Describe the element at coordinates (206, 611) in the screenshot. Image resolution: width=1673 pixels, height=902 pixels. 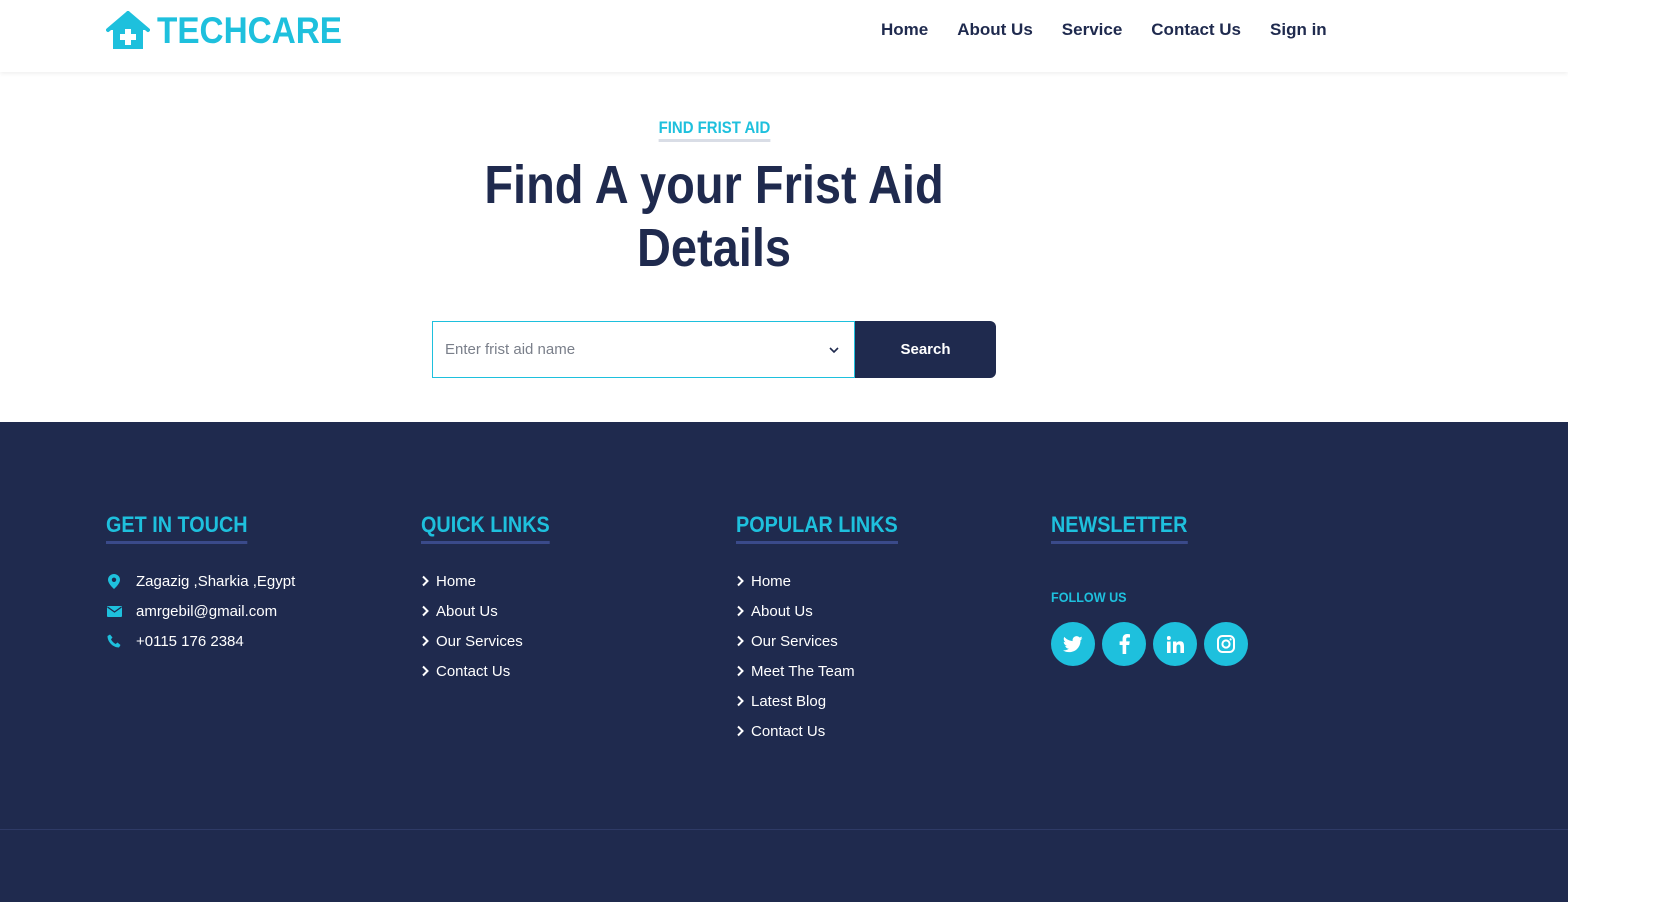
I see `contact-email-text: amrgebil@gmail.com` at that location.